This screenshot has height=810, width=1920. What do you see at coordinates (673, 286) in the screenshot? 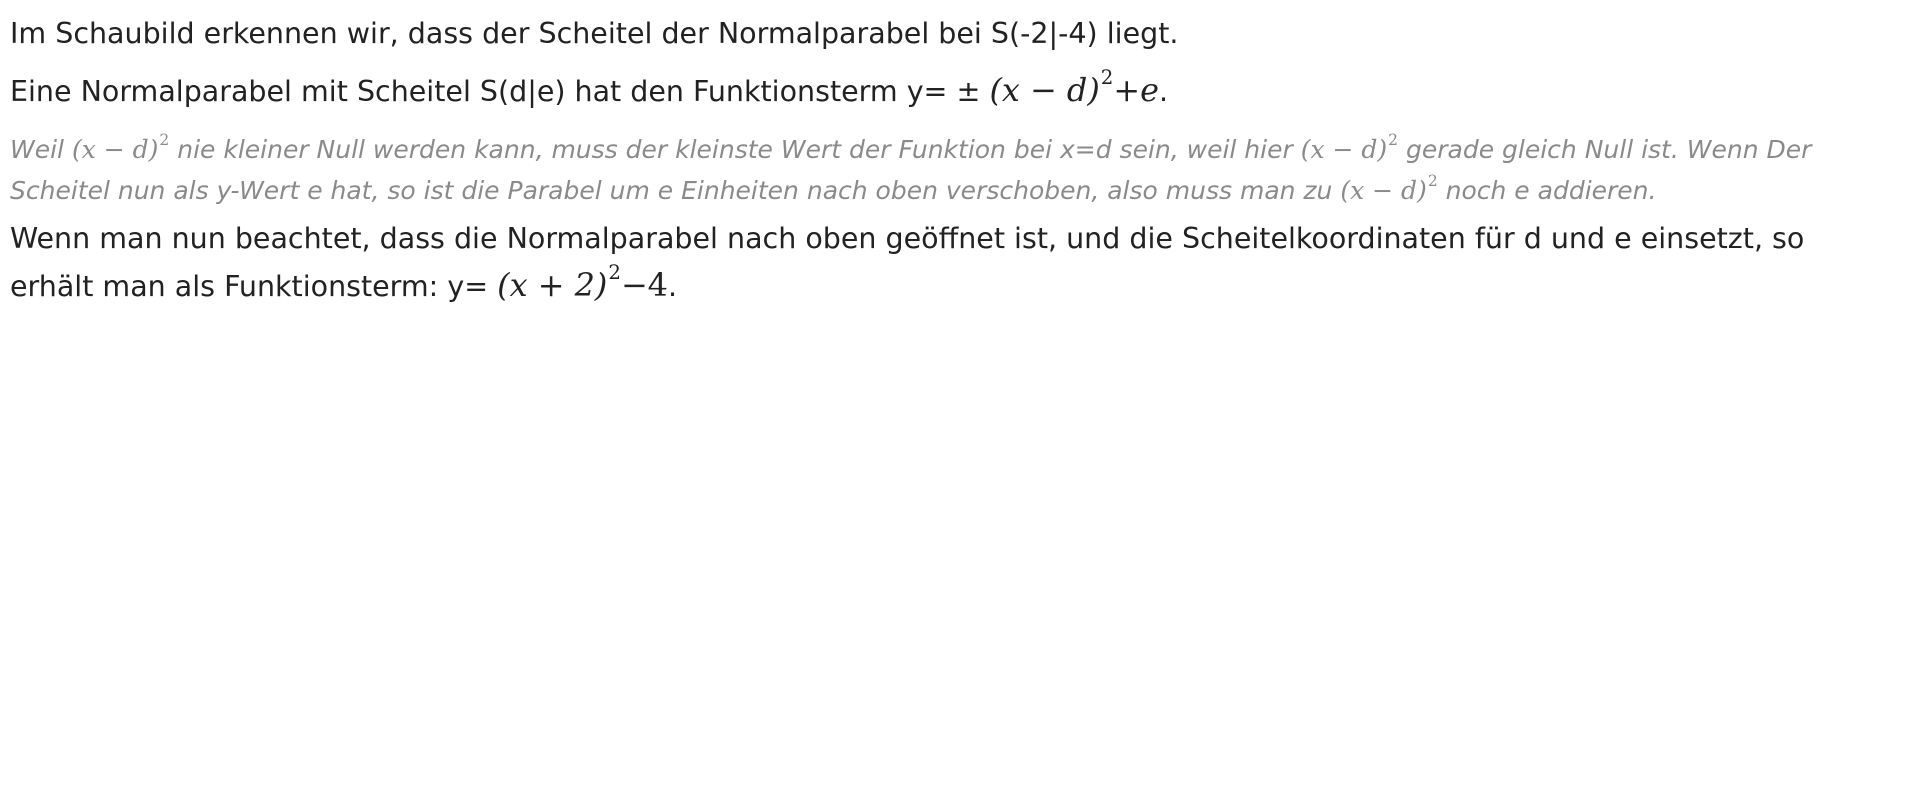
I see `result-sentence-end: .` at bounding box center [673, 286].